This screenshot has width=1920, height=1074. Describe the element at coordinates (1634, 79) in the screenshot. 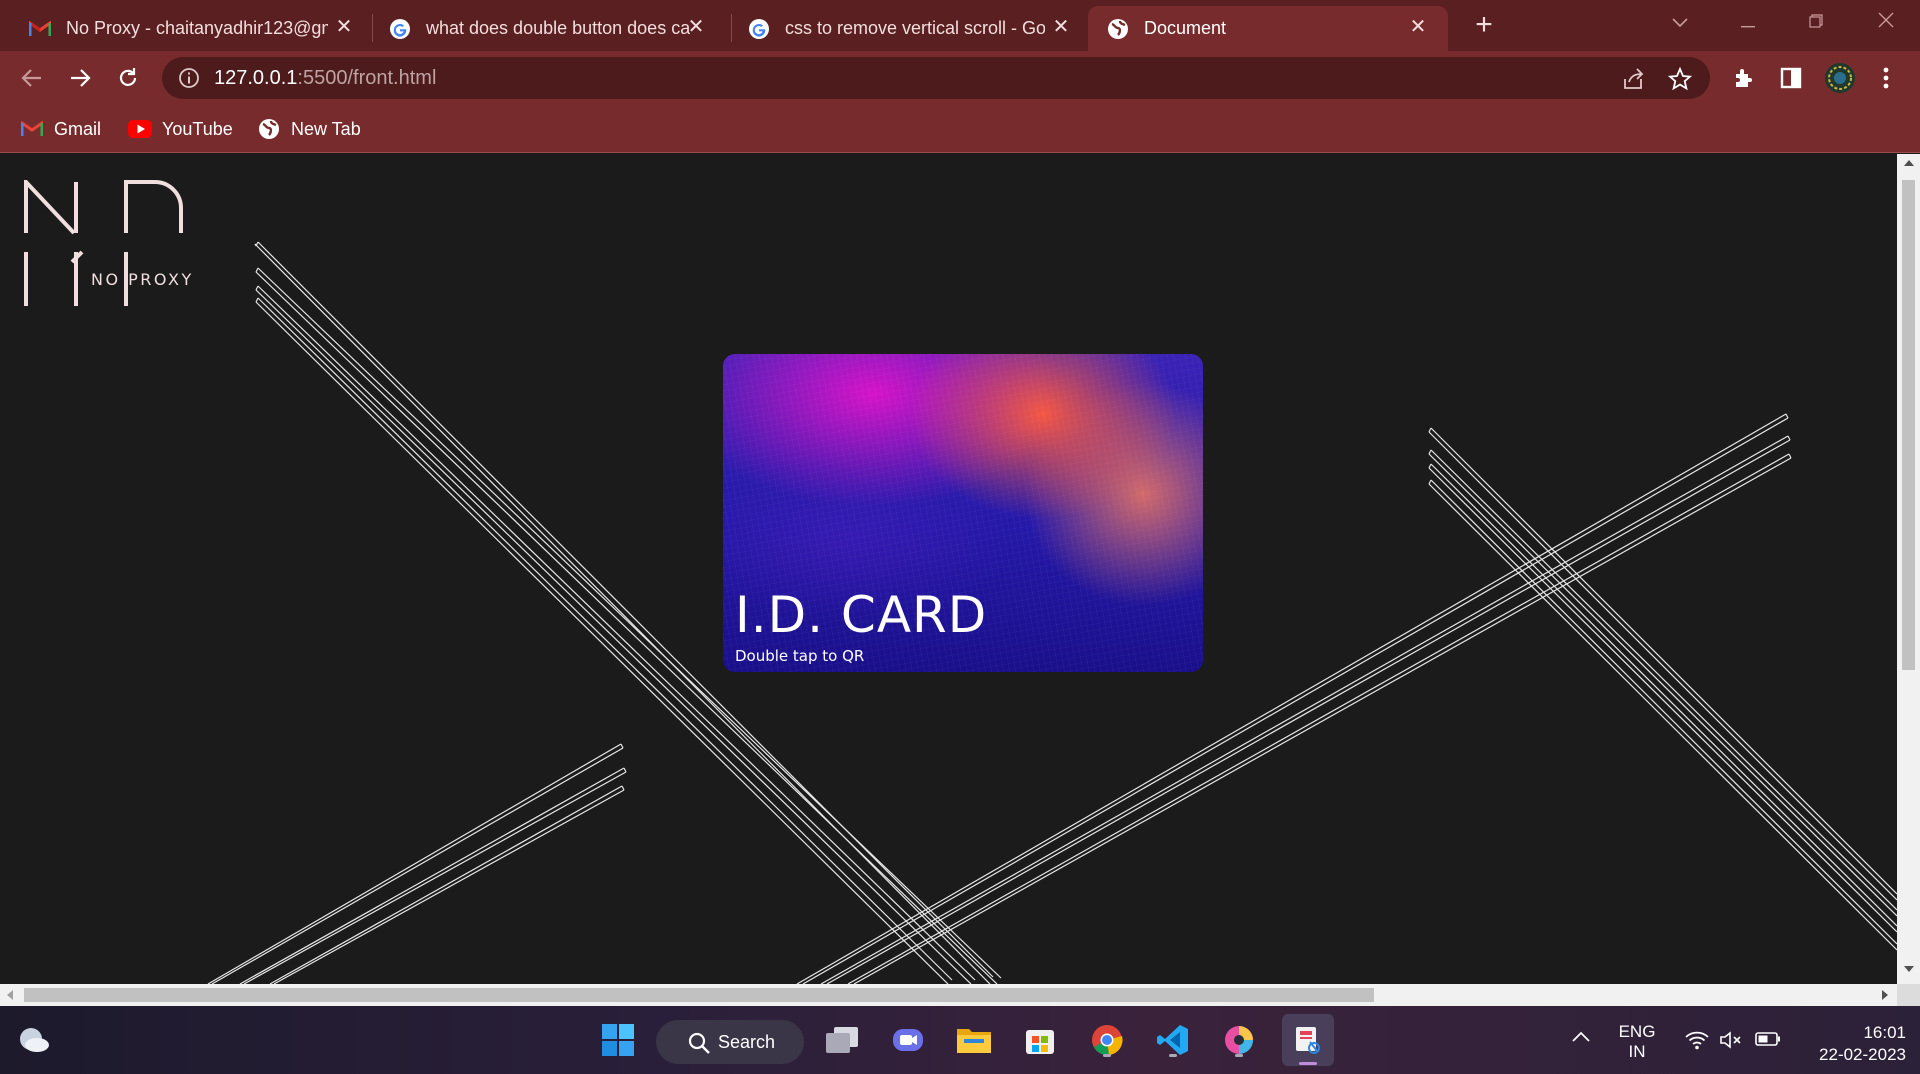

I see `share-icon` at that location.